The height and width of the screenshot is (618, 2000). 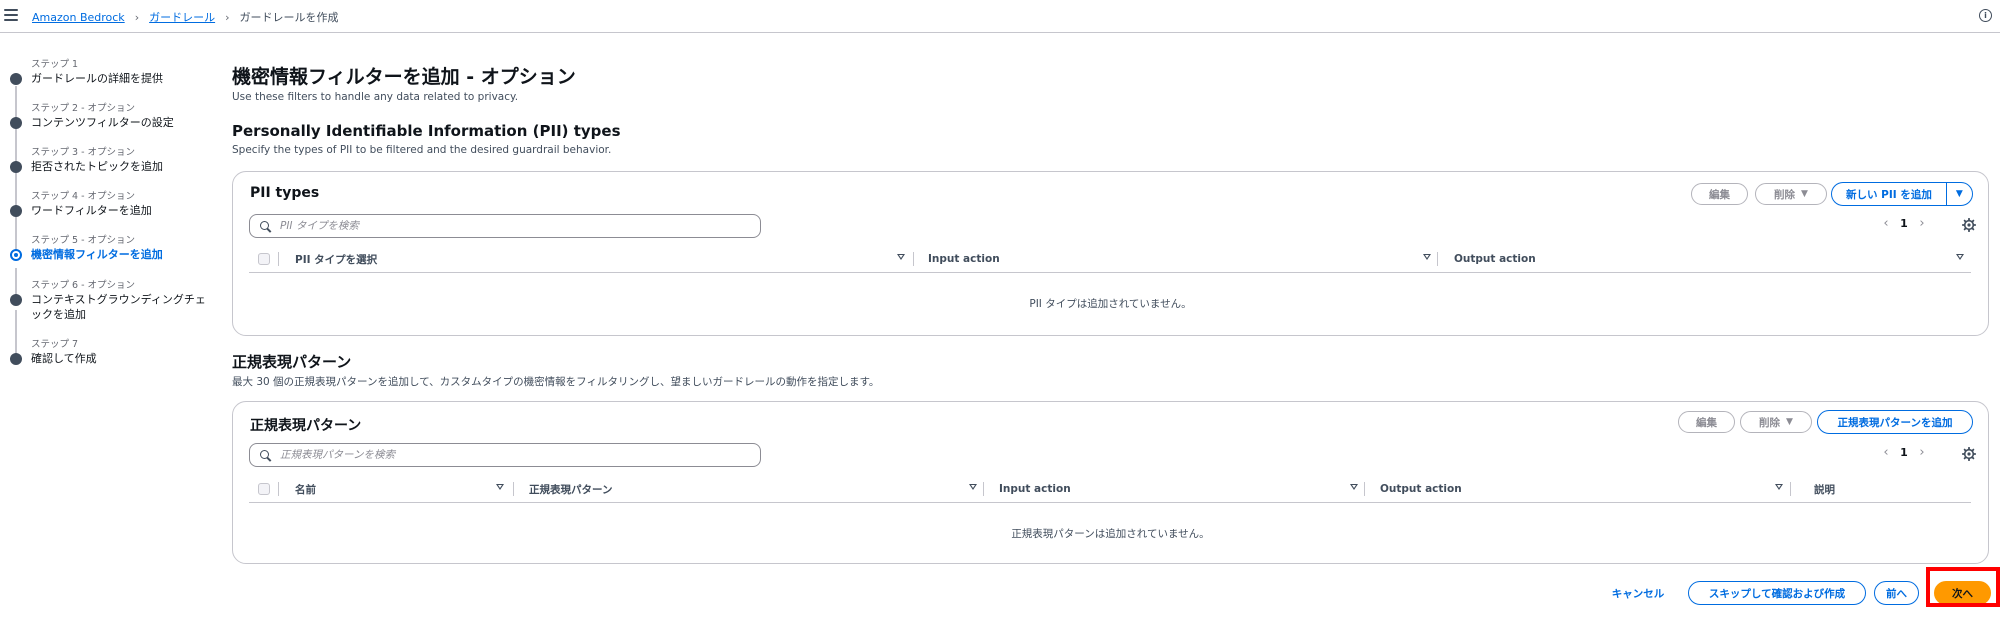 I want to click on pii-page-number: 1, so click(x=1904, y=223).